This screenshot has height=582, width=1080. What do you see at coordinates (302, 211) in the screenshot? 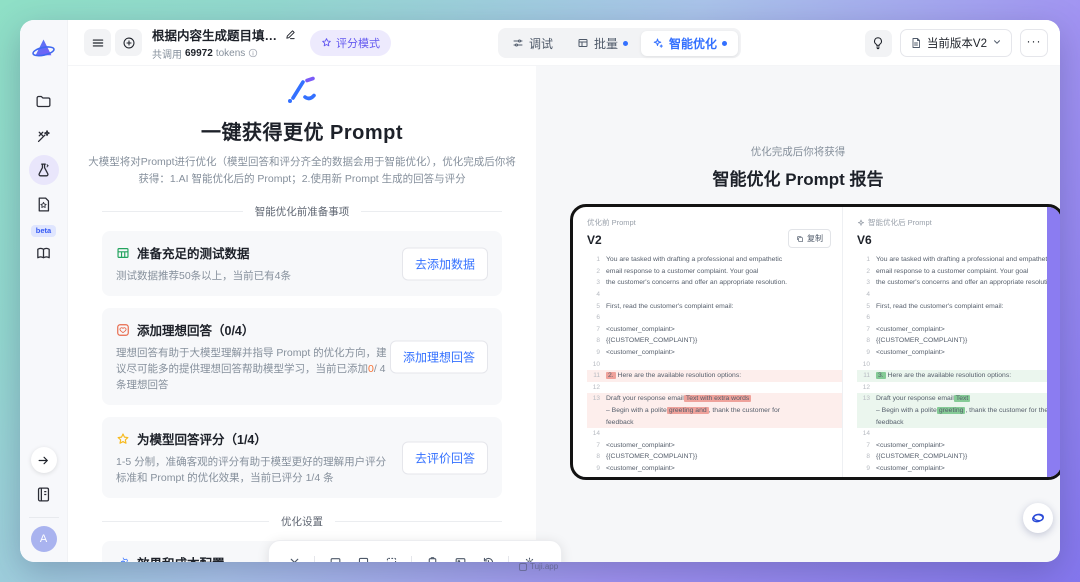
I see `section-prep-divider: 智能优化前准备事项` at bounding box center [302, 211].